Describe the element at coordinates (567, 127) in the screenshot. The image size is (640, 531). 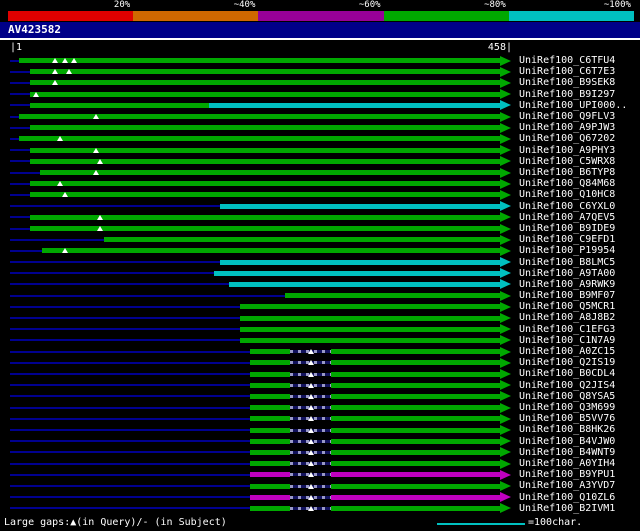
I see `hit-label: UniRef100_A9PJW3` at that location.